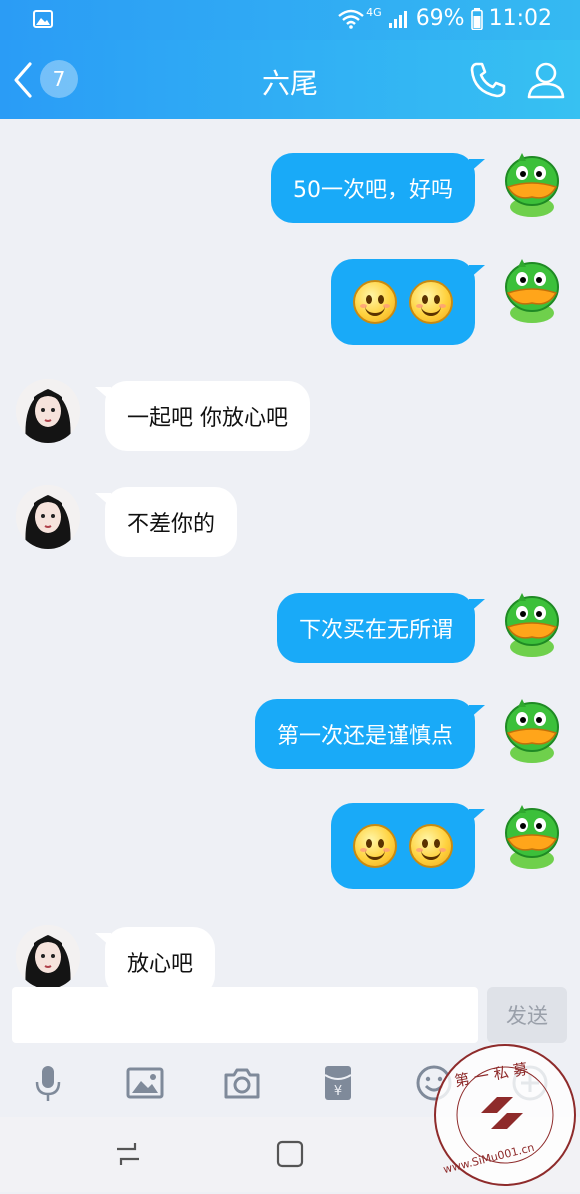 This screenshot has width=580, height=1194. What do you see at coordinates (145, 1083) in the screenshot?
I see `image-icon` at bounding box center [145, 1083].